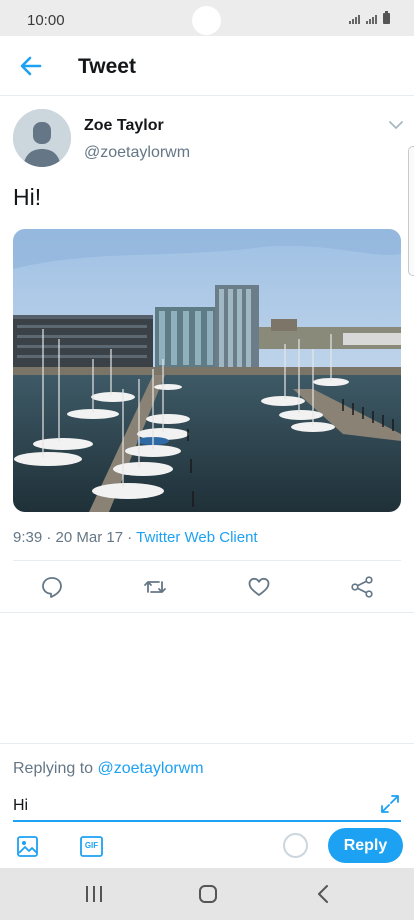  I want to click on gif-label: GIF, so click(91, 845).